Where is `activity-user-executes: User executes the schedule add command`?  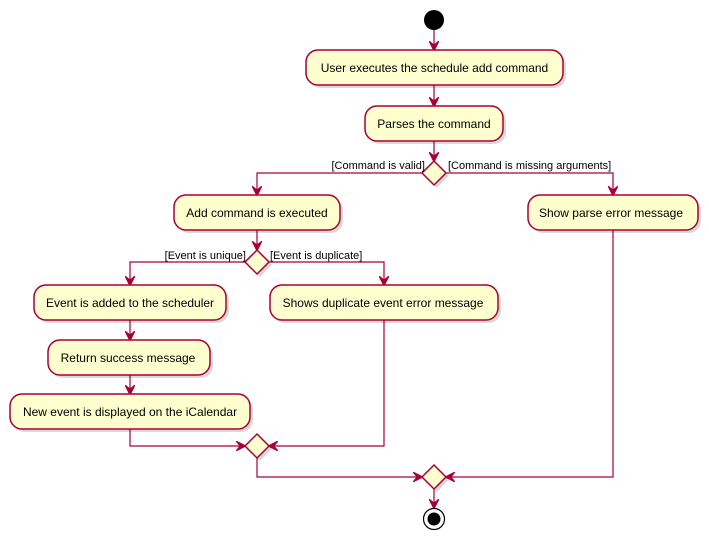 activity-user-executes: User executes the schedule add command is located at coordinates (435, 68).